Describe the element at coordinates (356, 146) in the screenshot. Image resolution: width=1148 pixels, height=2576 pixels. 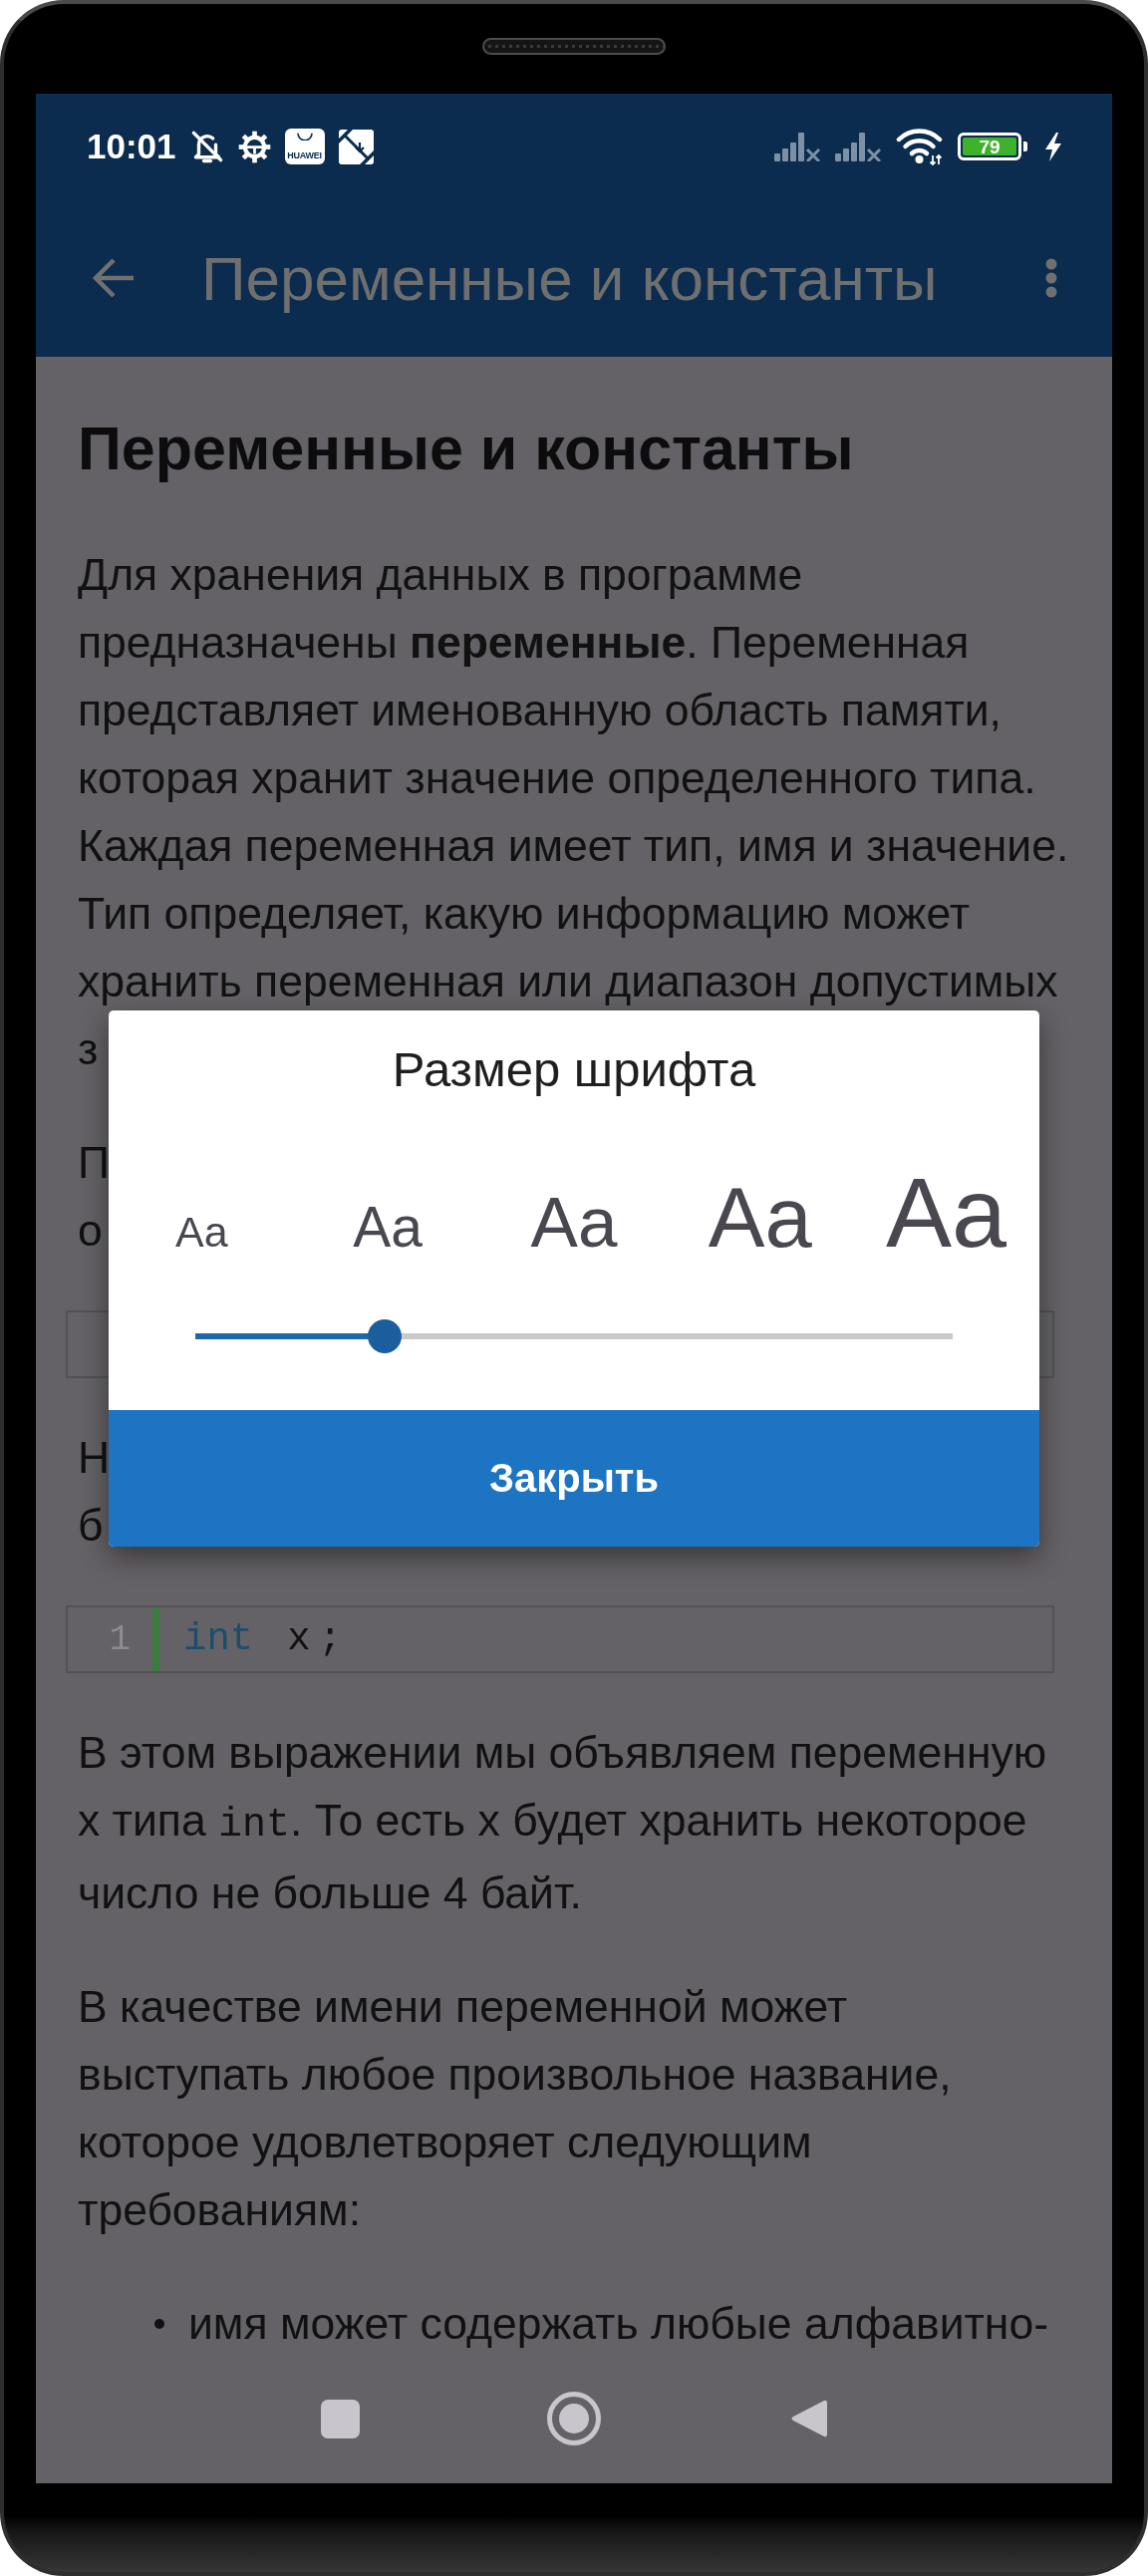
I see `arrow-tile-icon` at that location.